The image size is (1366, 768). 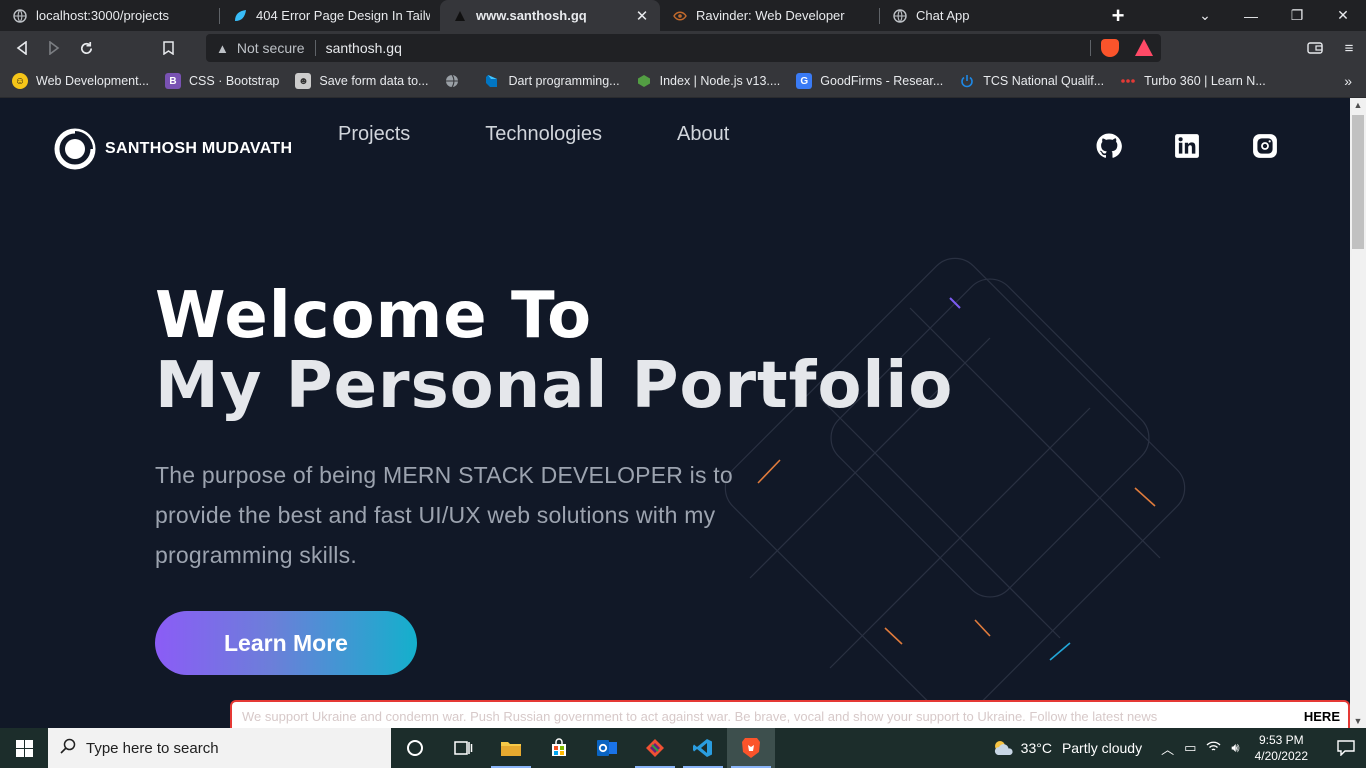 I want to click on tab-santhosh-gq: www.santhosh.gq ✕, so click(x=550, y=15).